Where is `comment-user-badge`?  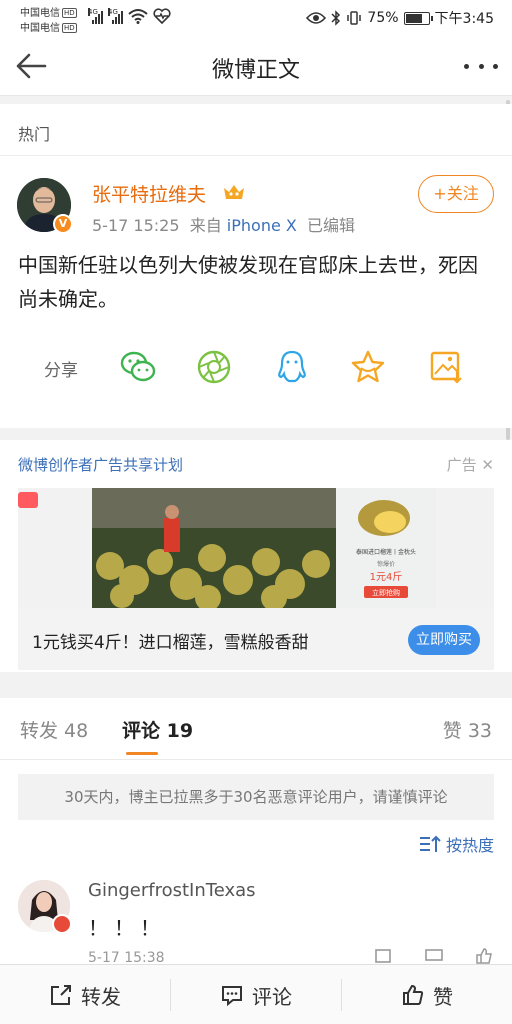
comment-user-badge is located at coordinates (62, 924).